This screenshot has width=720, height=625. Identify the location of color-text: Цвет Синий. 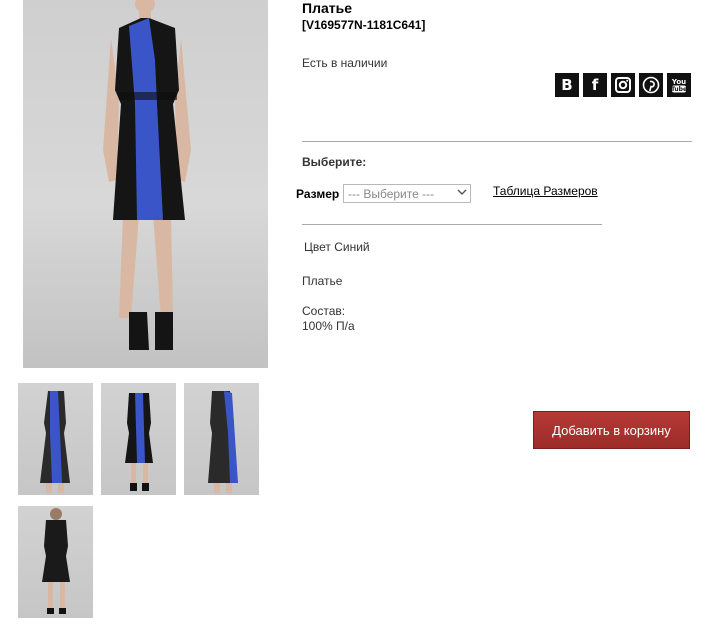
(337, 247).